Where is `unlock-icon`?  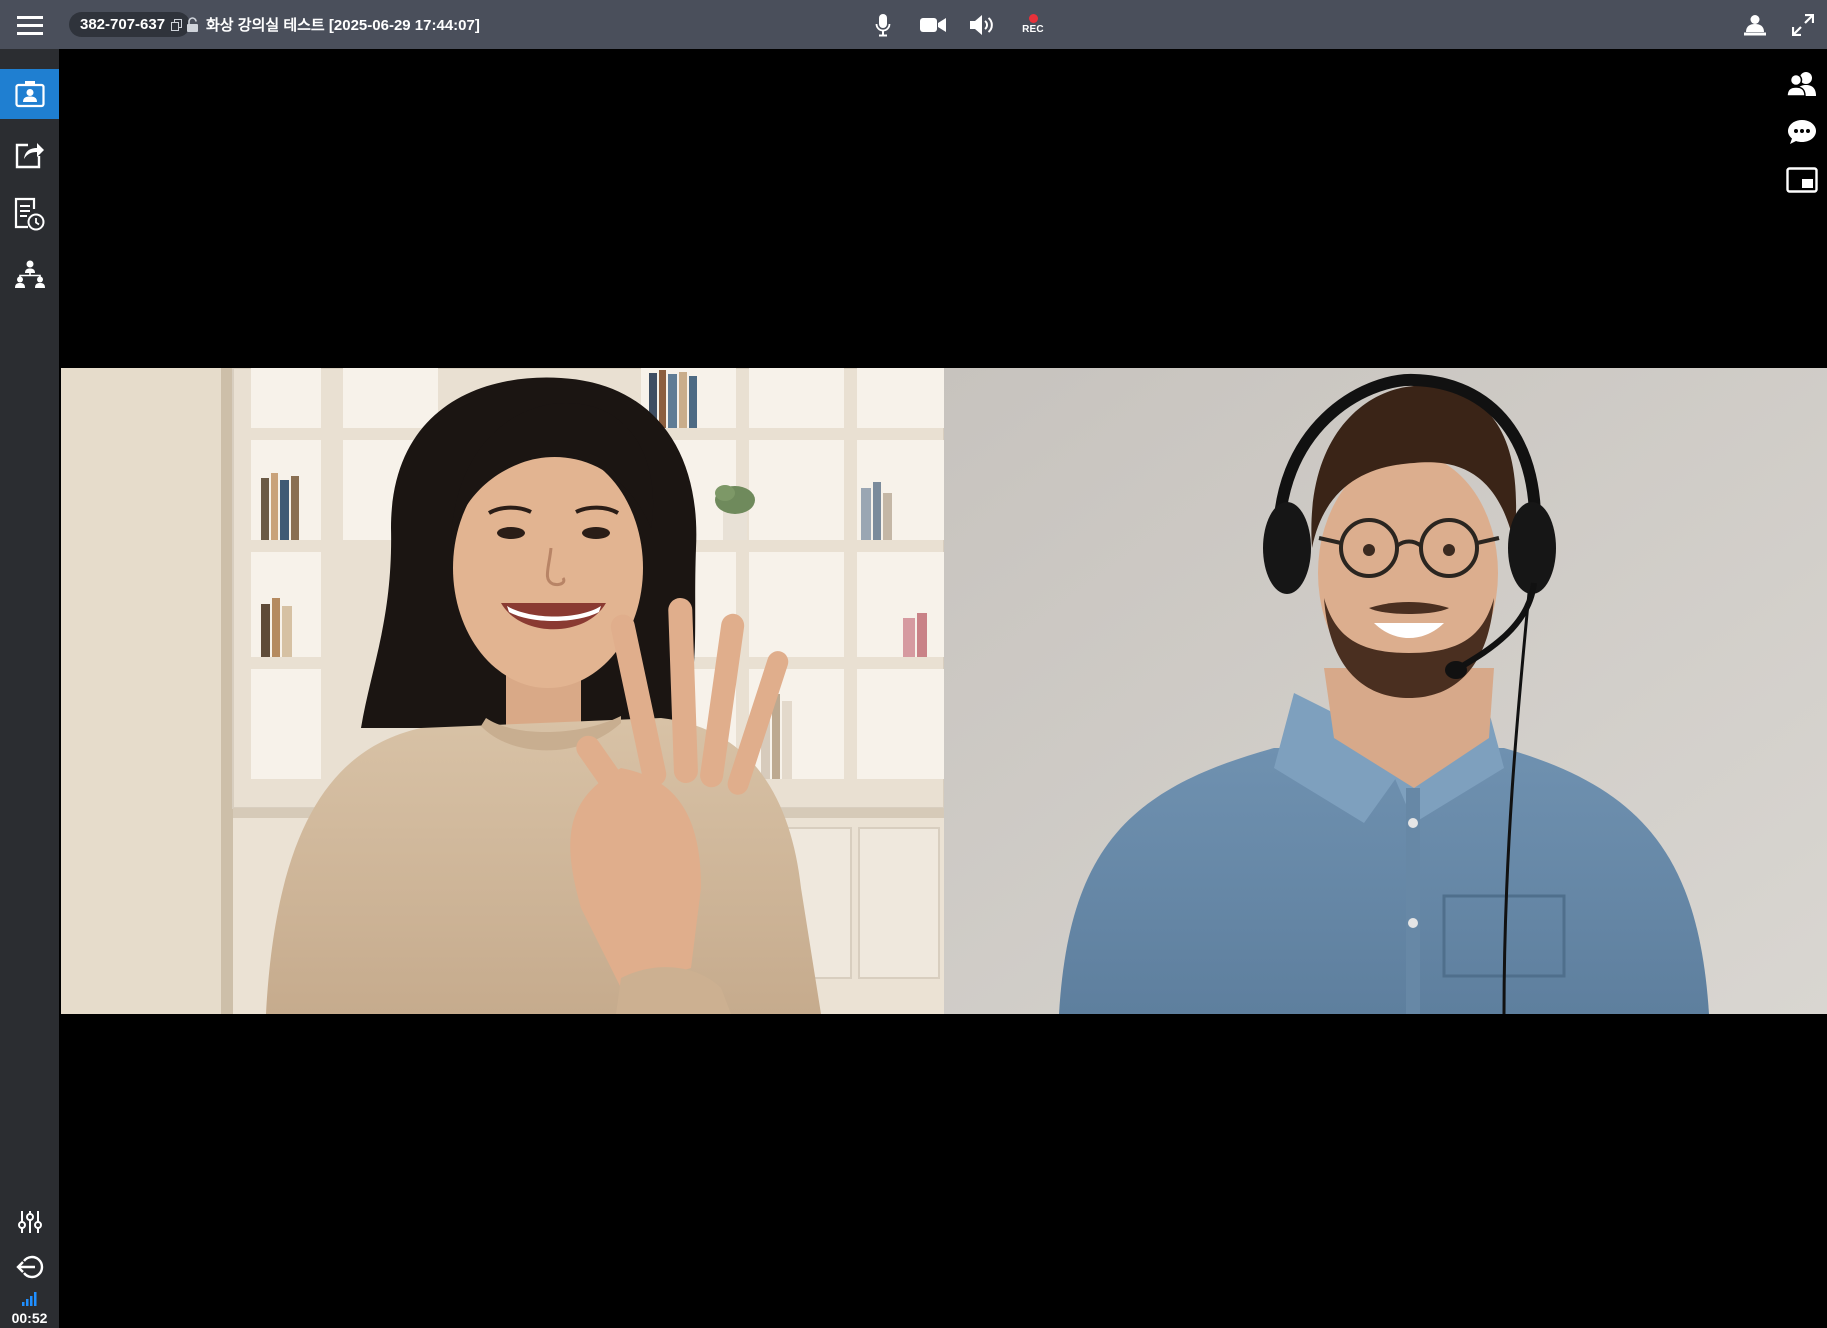
unlock-icon is located at coordinates (192, 24).